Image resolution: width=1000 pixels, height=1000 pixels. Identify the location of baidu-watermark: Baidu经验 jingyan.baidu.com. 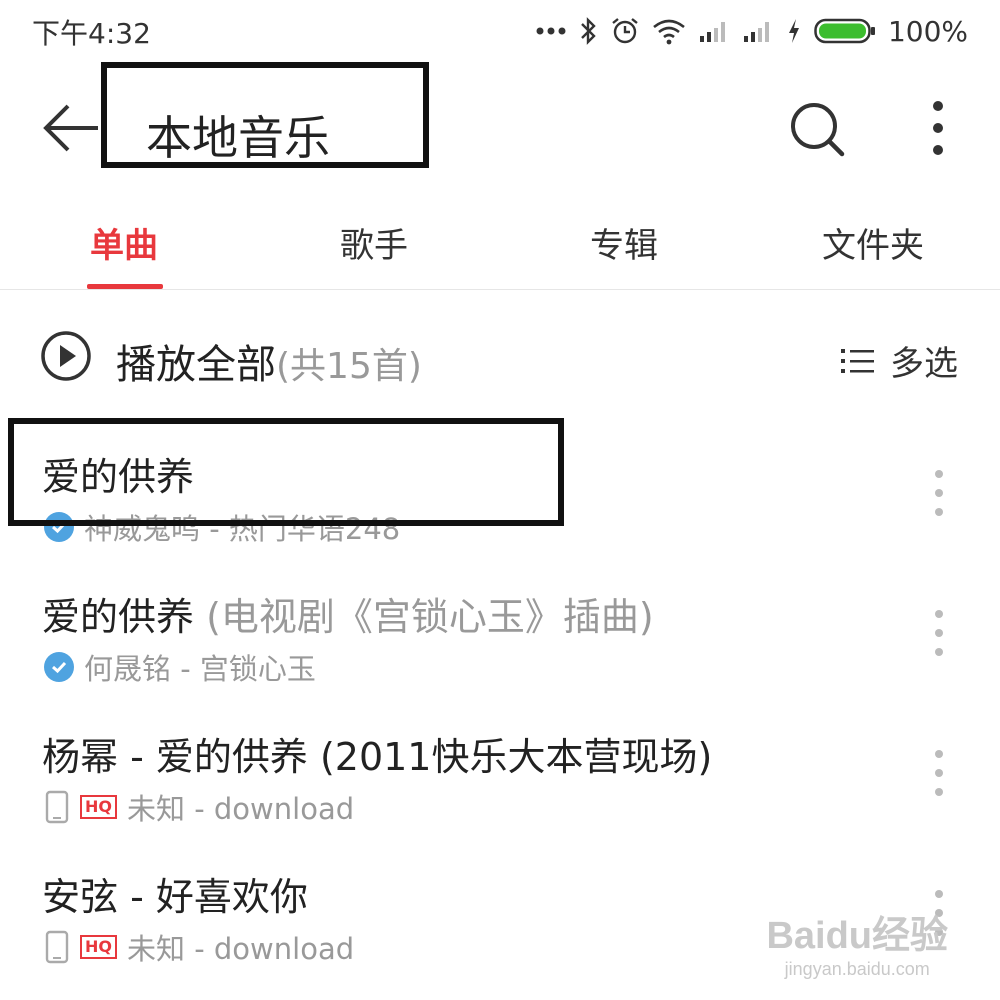
(857, 942).